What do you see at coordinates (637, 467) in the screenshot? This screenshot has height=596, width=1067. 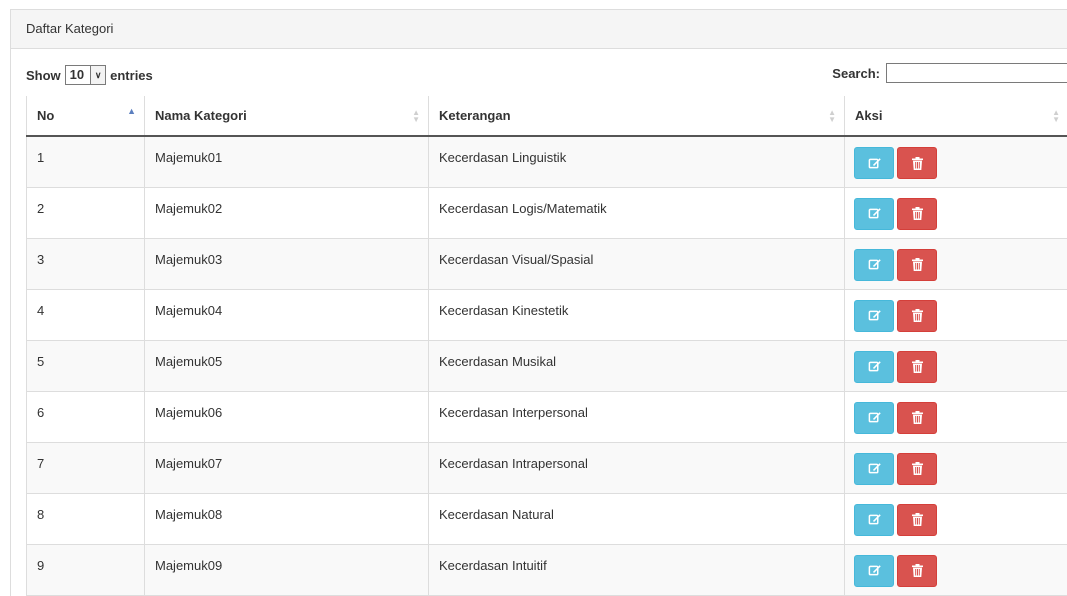 I see `cell-keterangan: Kecerdasan Intrapersonal` at bounding box center [637, 467].